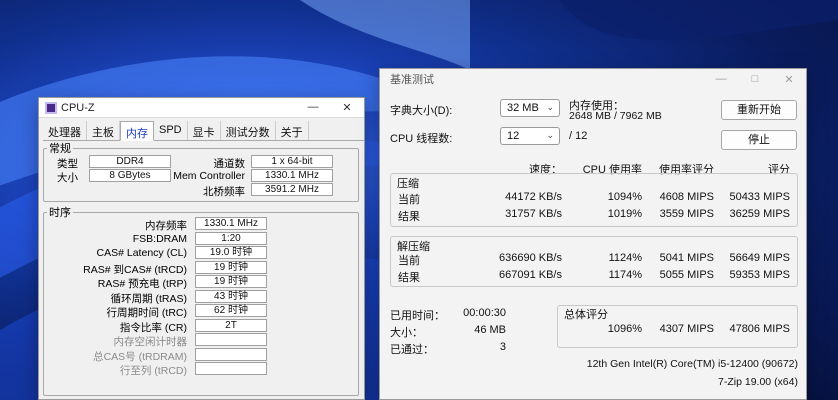 The height and width of the screenshot is (400, 838). Describe the element at coordinates (533, 214) in the screenshot. I see `compress-speed-cell: 31757 KB/s` at that location.